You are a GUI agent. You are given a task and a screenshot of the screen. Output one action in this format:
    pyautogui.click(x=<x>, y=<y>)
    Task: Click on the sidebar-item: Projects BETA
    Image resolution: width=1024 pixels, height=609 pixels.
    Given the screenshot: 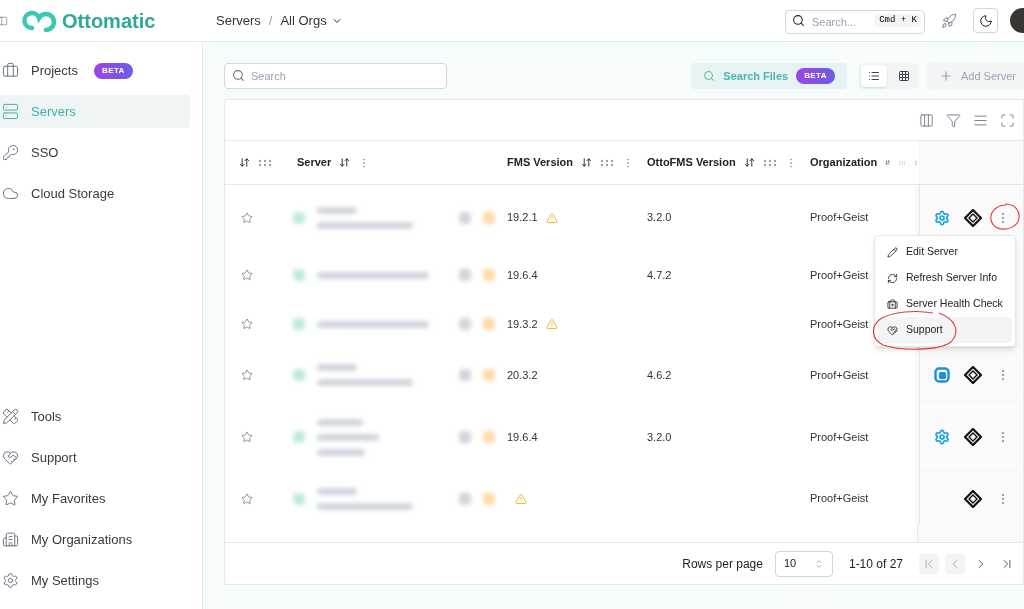 What is the action you would take?
    pyautogui.click(x=95, y=70)
    